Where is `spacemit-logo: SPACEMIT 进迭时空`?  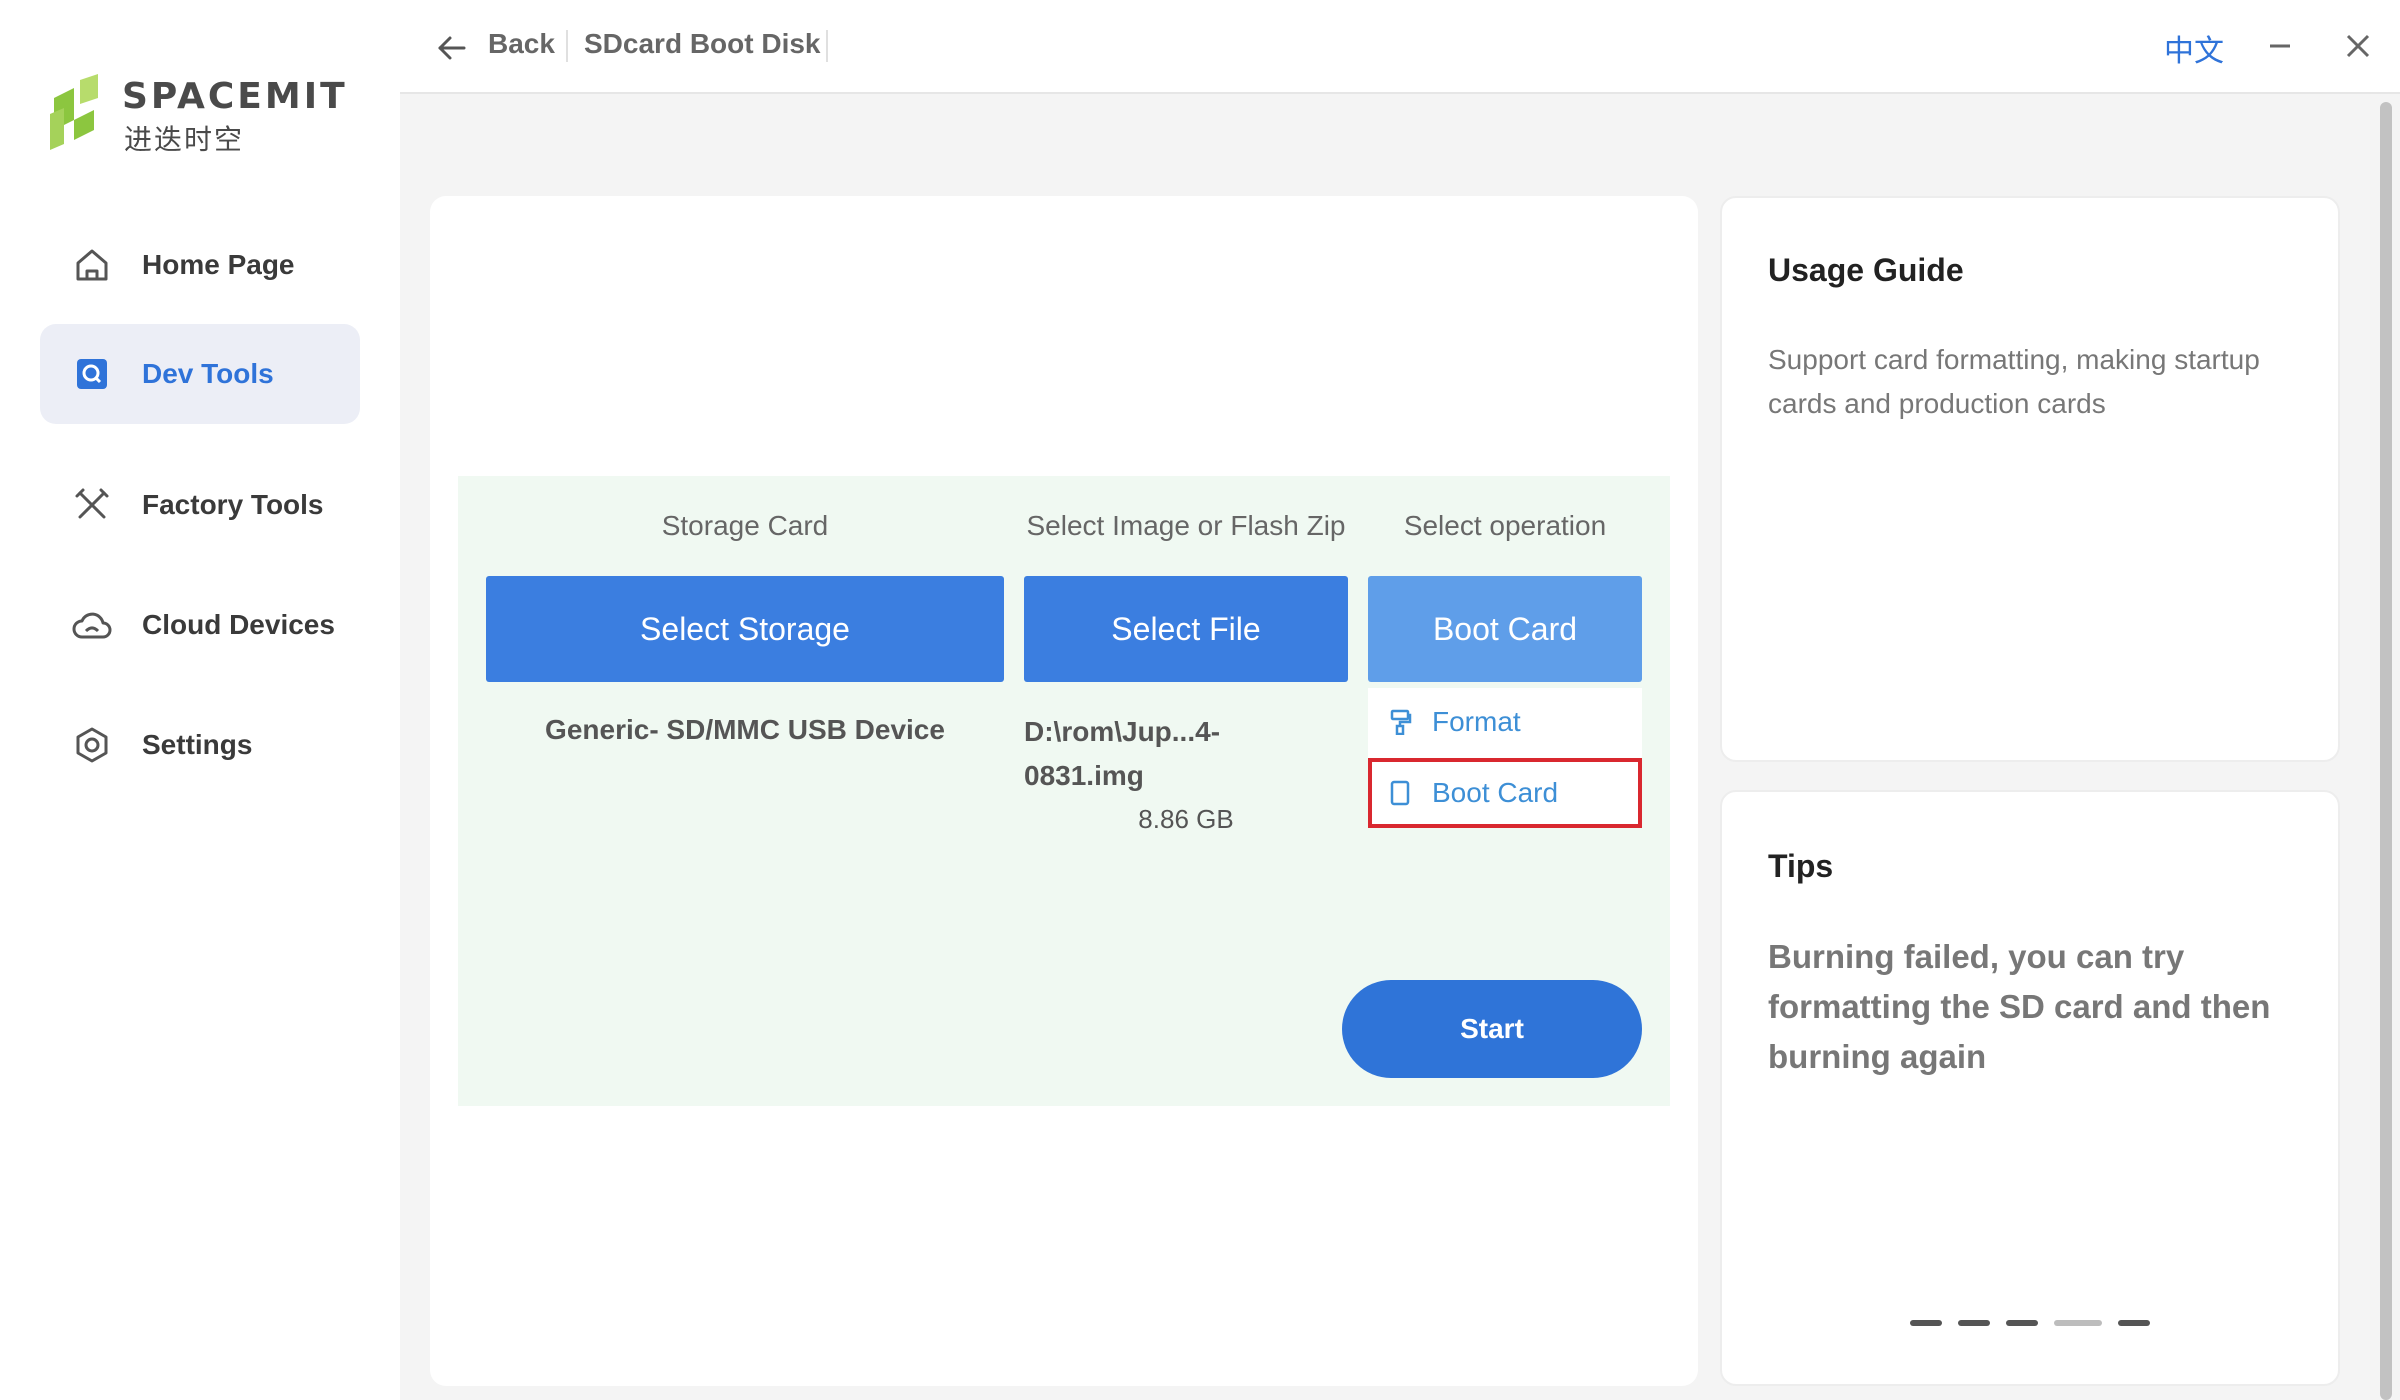 spacemit-logo: SPACEMIT 进迭时空 is located at coordinates (210, 113).